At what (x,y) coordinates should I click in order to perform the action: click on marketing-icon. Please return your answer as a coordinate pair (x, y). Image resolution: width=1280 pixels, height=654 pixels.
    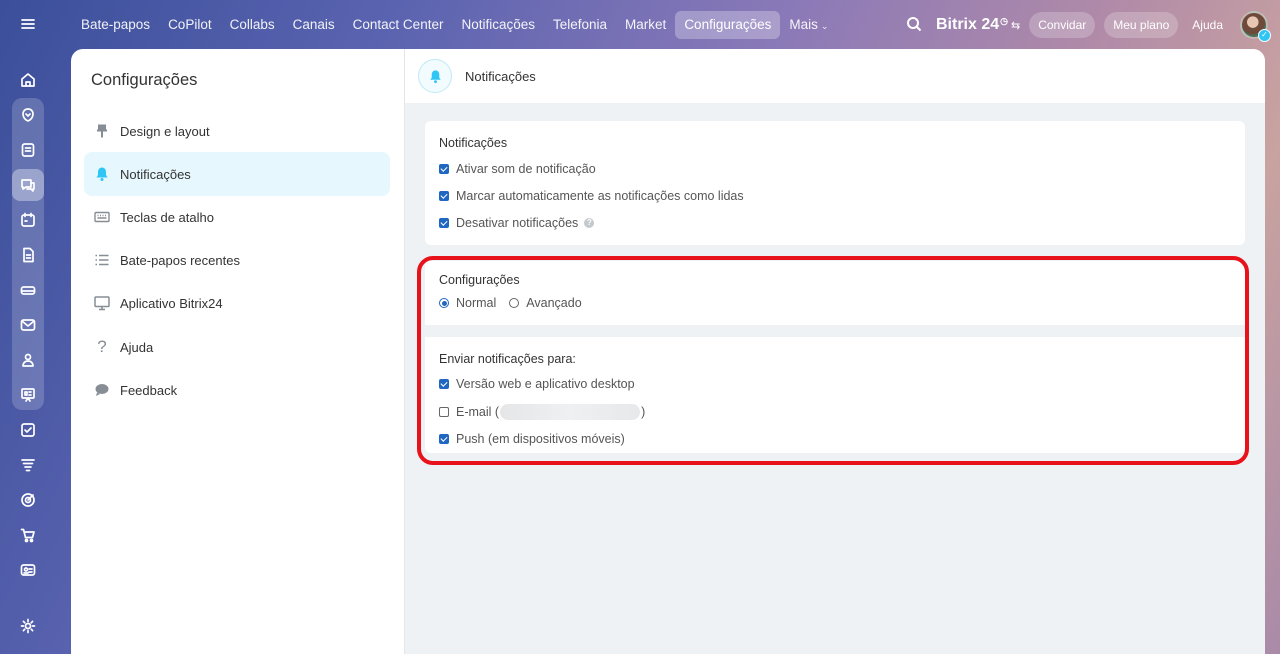
    Looking at the image, I should click on (28, 500).